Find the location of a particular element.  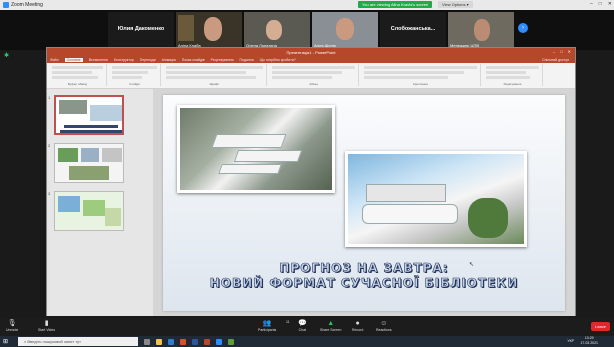

video-tile: Юлия Дакоменко is located at coordinates (141, 30).